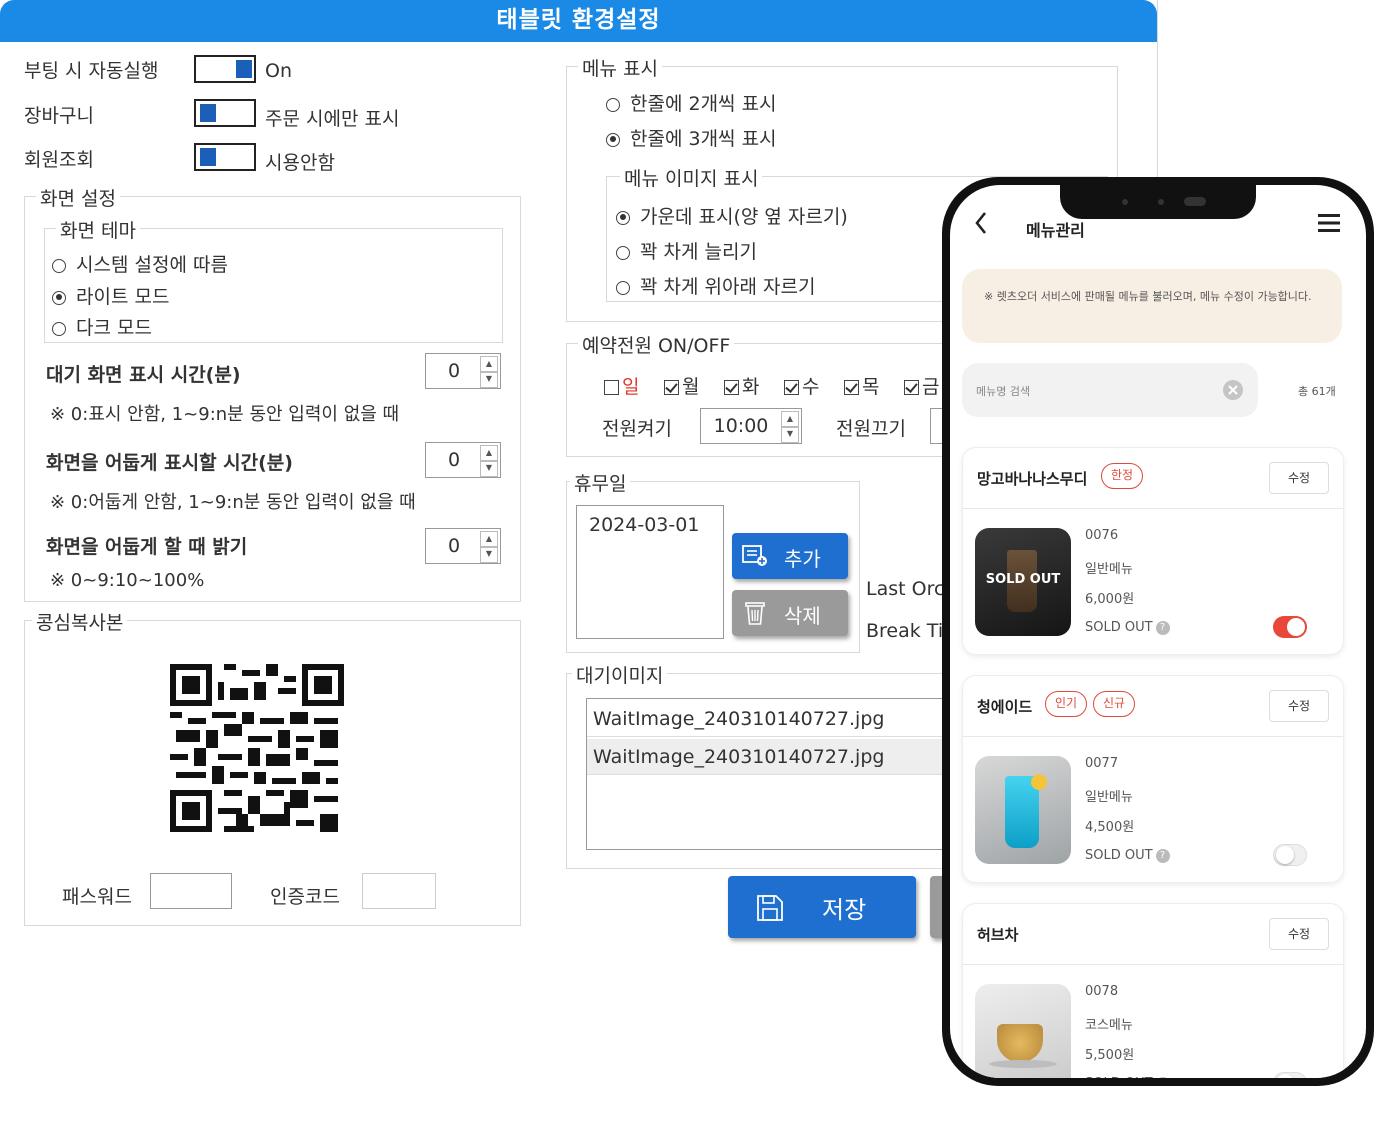 This screenshot has width=1377, height=1146. What do you see at coordinates (981, 223) in the screenshot?
I see `back-arrow-icon` at bounding box center [981, 223].